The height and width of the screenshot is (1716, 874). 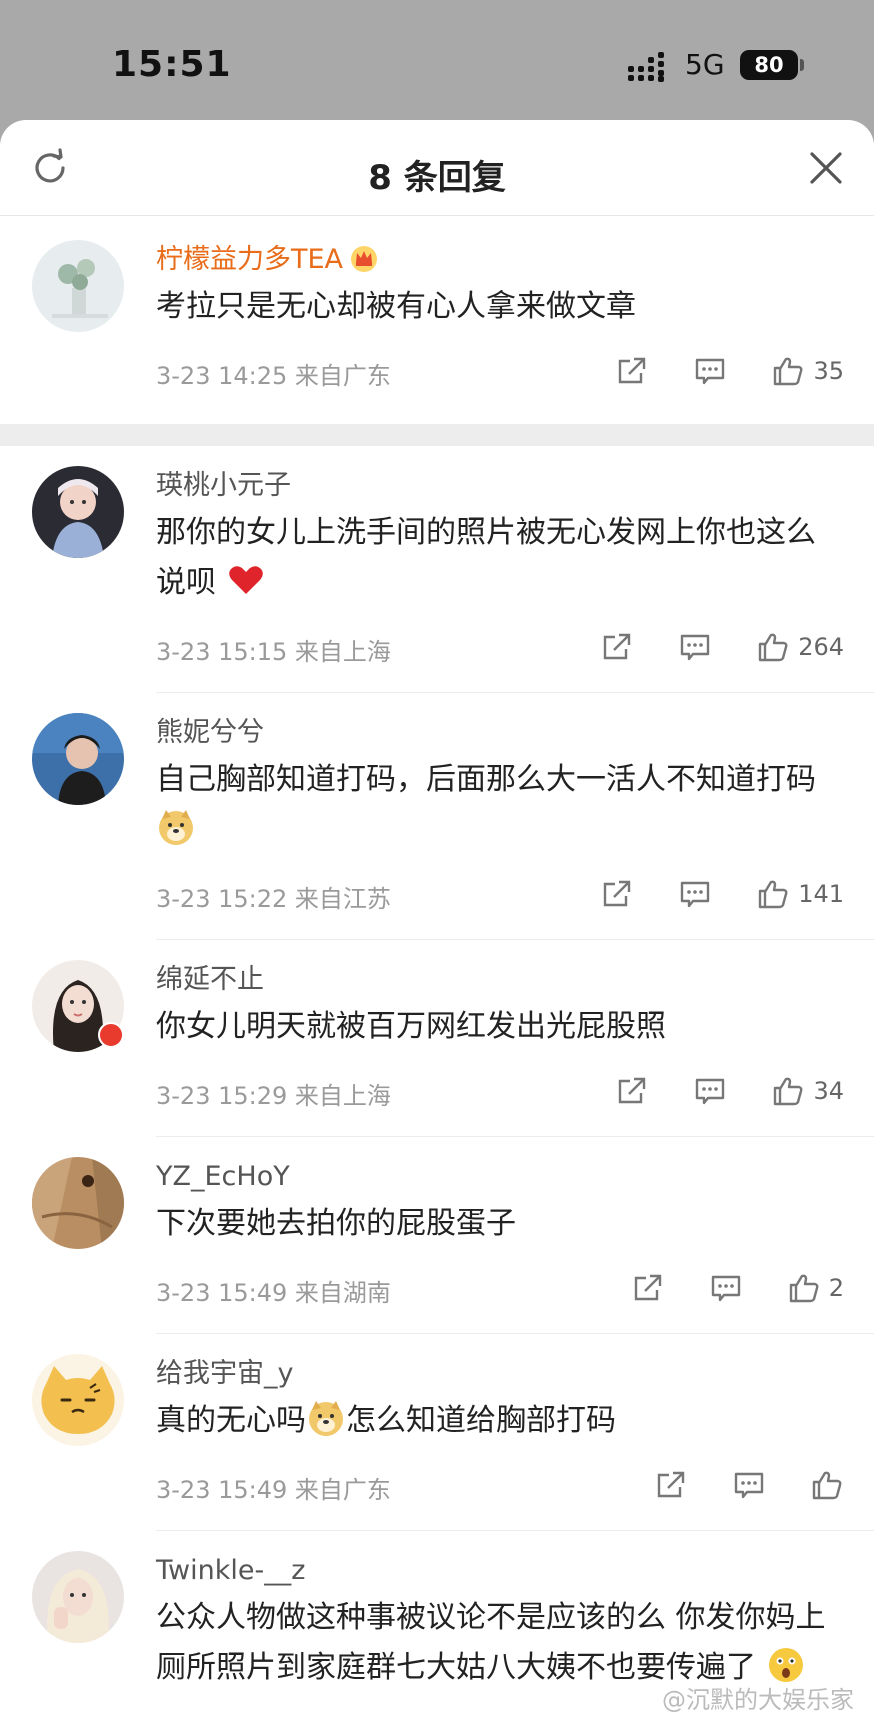 I want to click on battery-cap, so click(x=802, y=65).